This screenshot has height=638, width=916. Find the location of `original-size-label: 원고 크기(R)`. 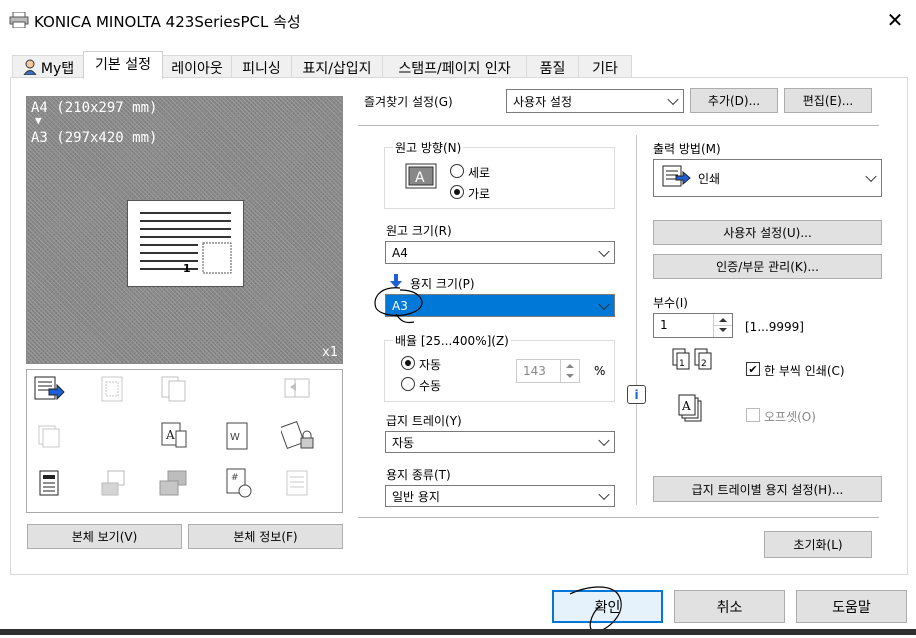

original-size-label: 원고 크기(R) is located at coordinates (419, 231).